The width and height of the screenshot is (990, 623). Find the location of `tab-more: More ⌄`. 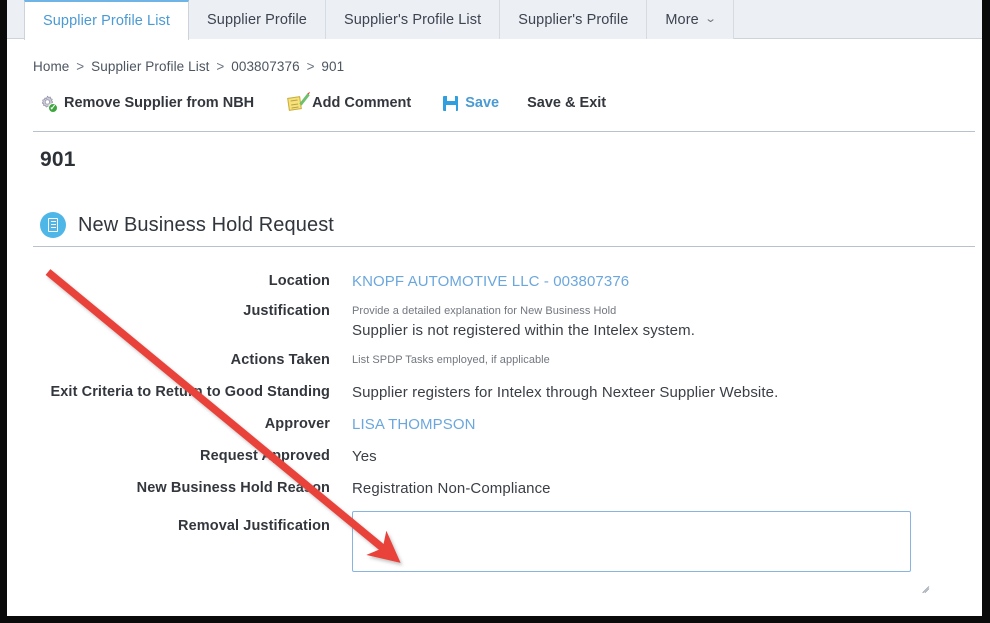

tab-more: More ⌄ is located at coordinates (691, 19).